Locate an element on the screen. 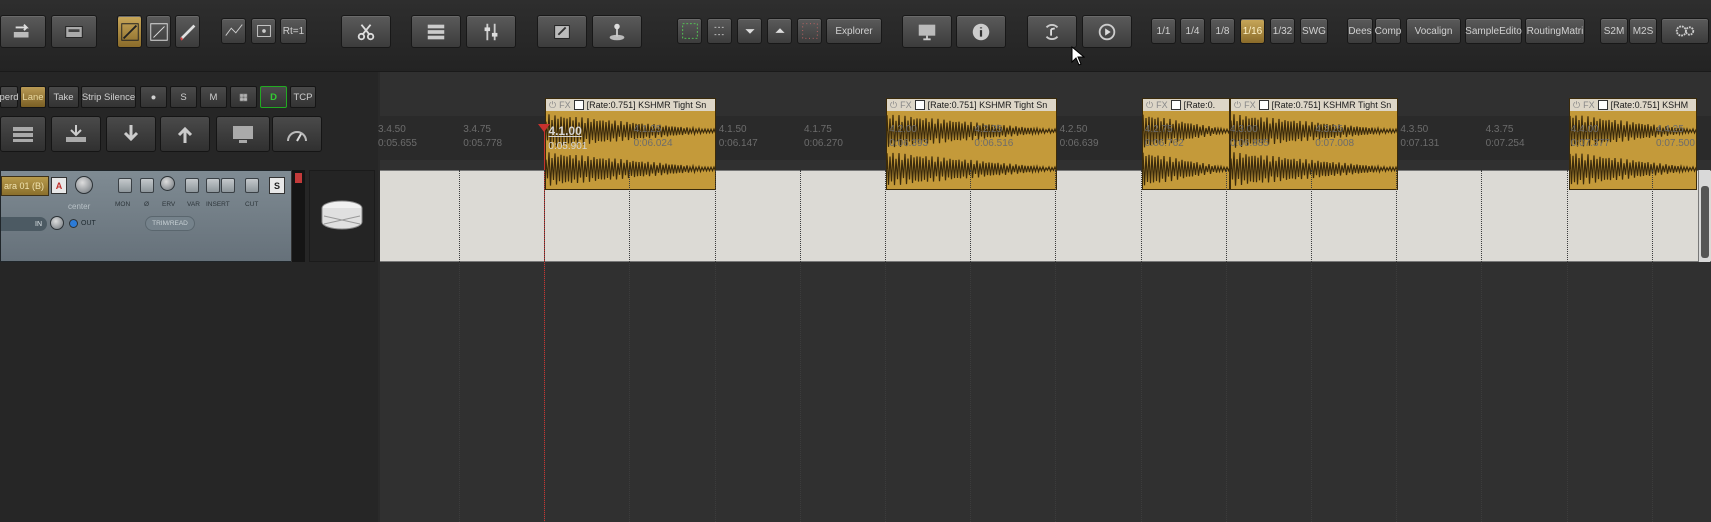  env-knob is located at coordinates (167, 183).